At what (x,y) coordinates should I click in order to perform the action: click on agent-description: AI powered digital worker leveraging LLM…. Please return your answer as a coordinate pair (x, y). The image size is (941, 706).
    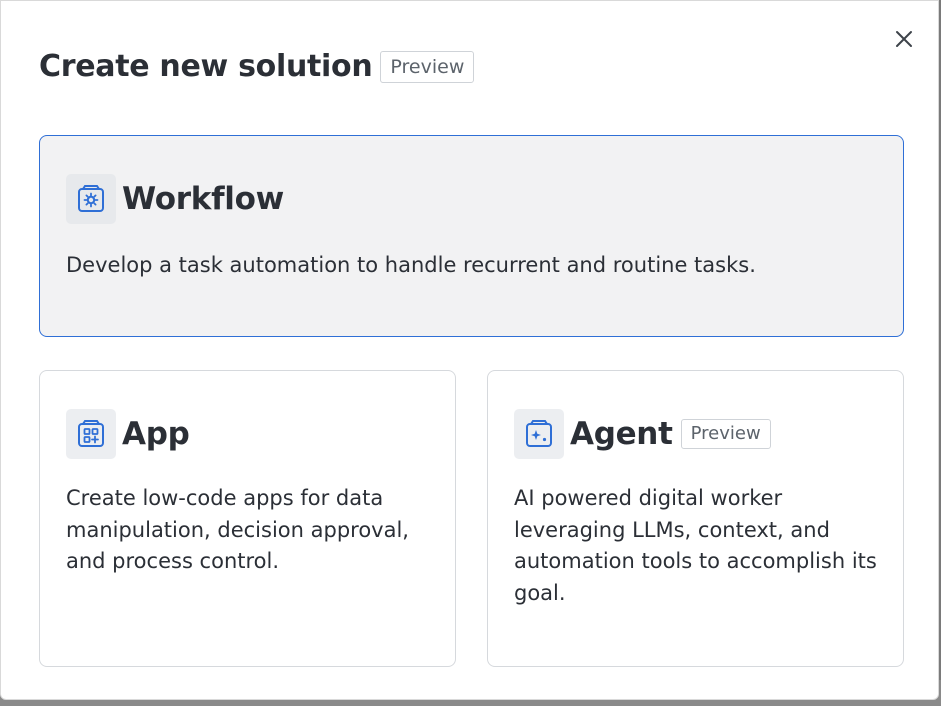
    Looking at the image, I should click on (695, 545).